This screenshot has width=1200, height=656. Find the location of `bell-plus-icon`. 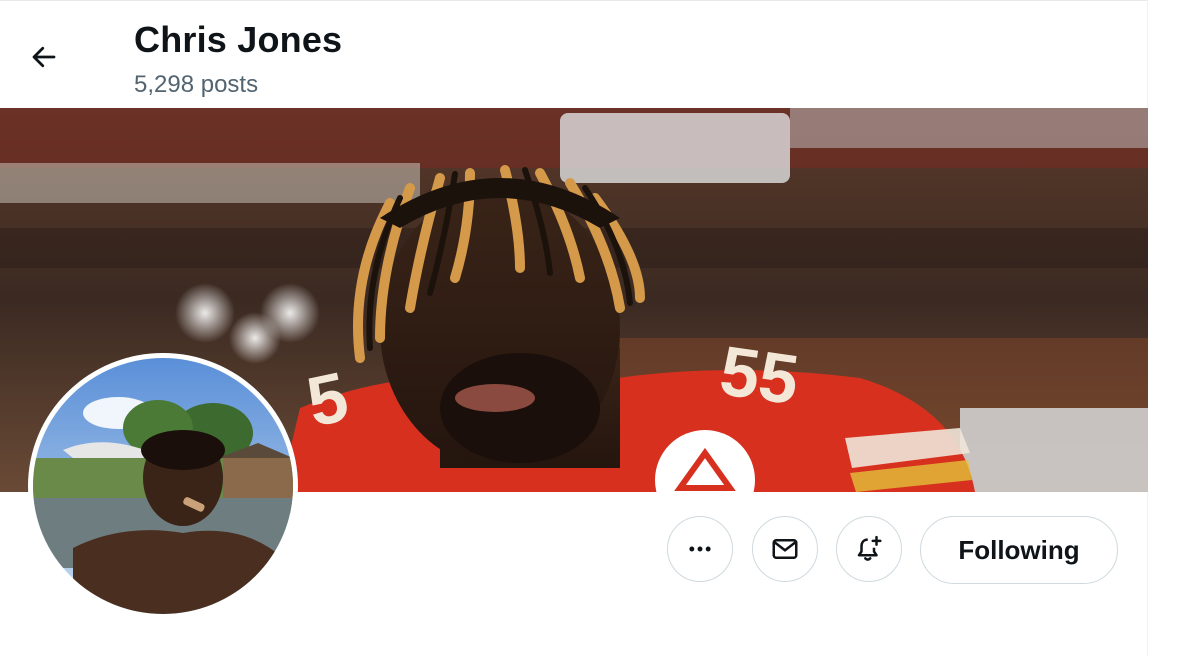

bell-plus-icon is located at coordinates (869, 548).